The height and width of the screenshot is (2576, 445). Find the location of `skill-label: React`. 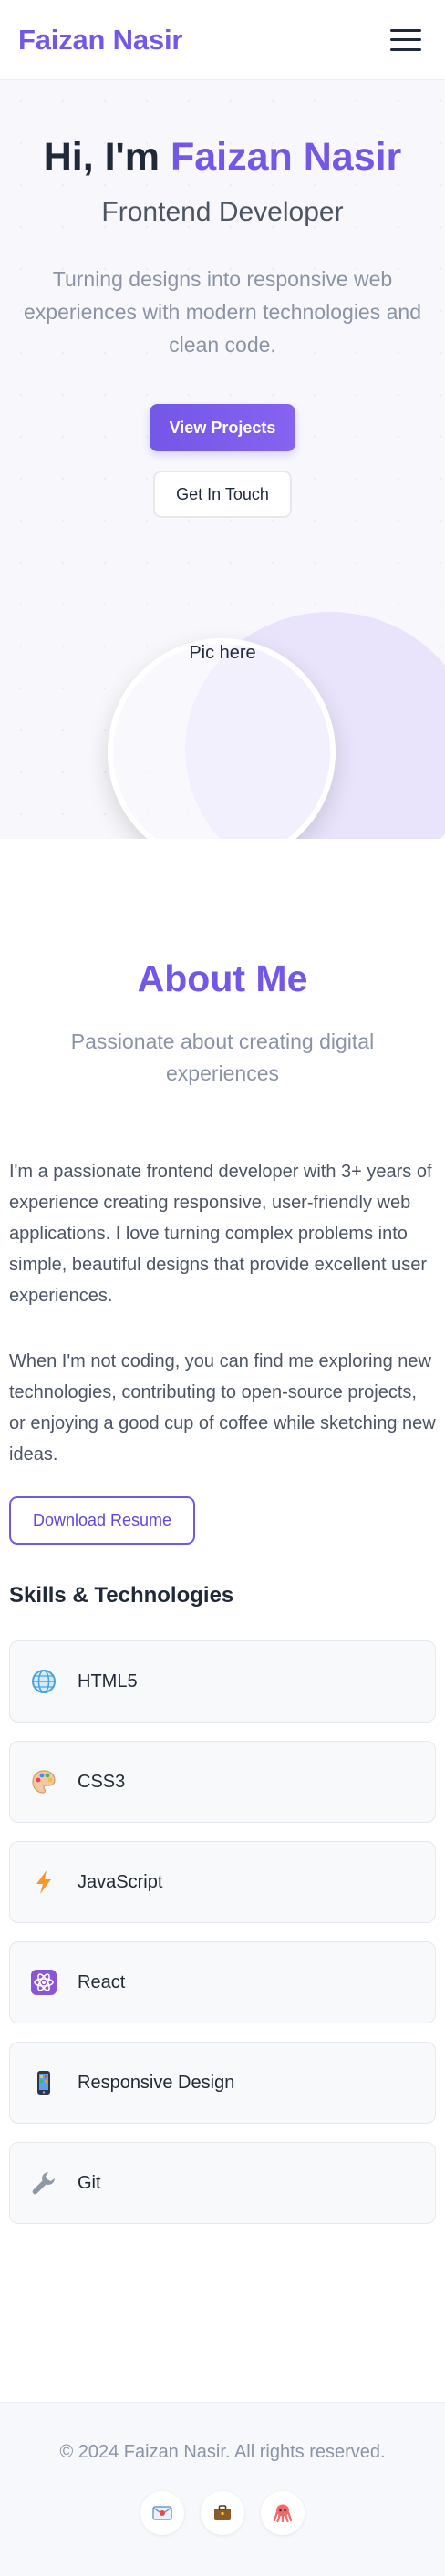

skill-label: React is located at coordinates (102, 1981).